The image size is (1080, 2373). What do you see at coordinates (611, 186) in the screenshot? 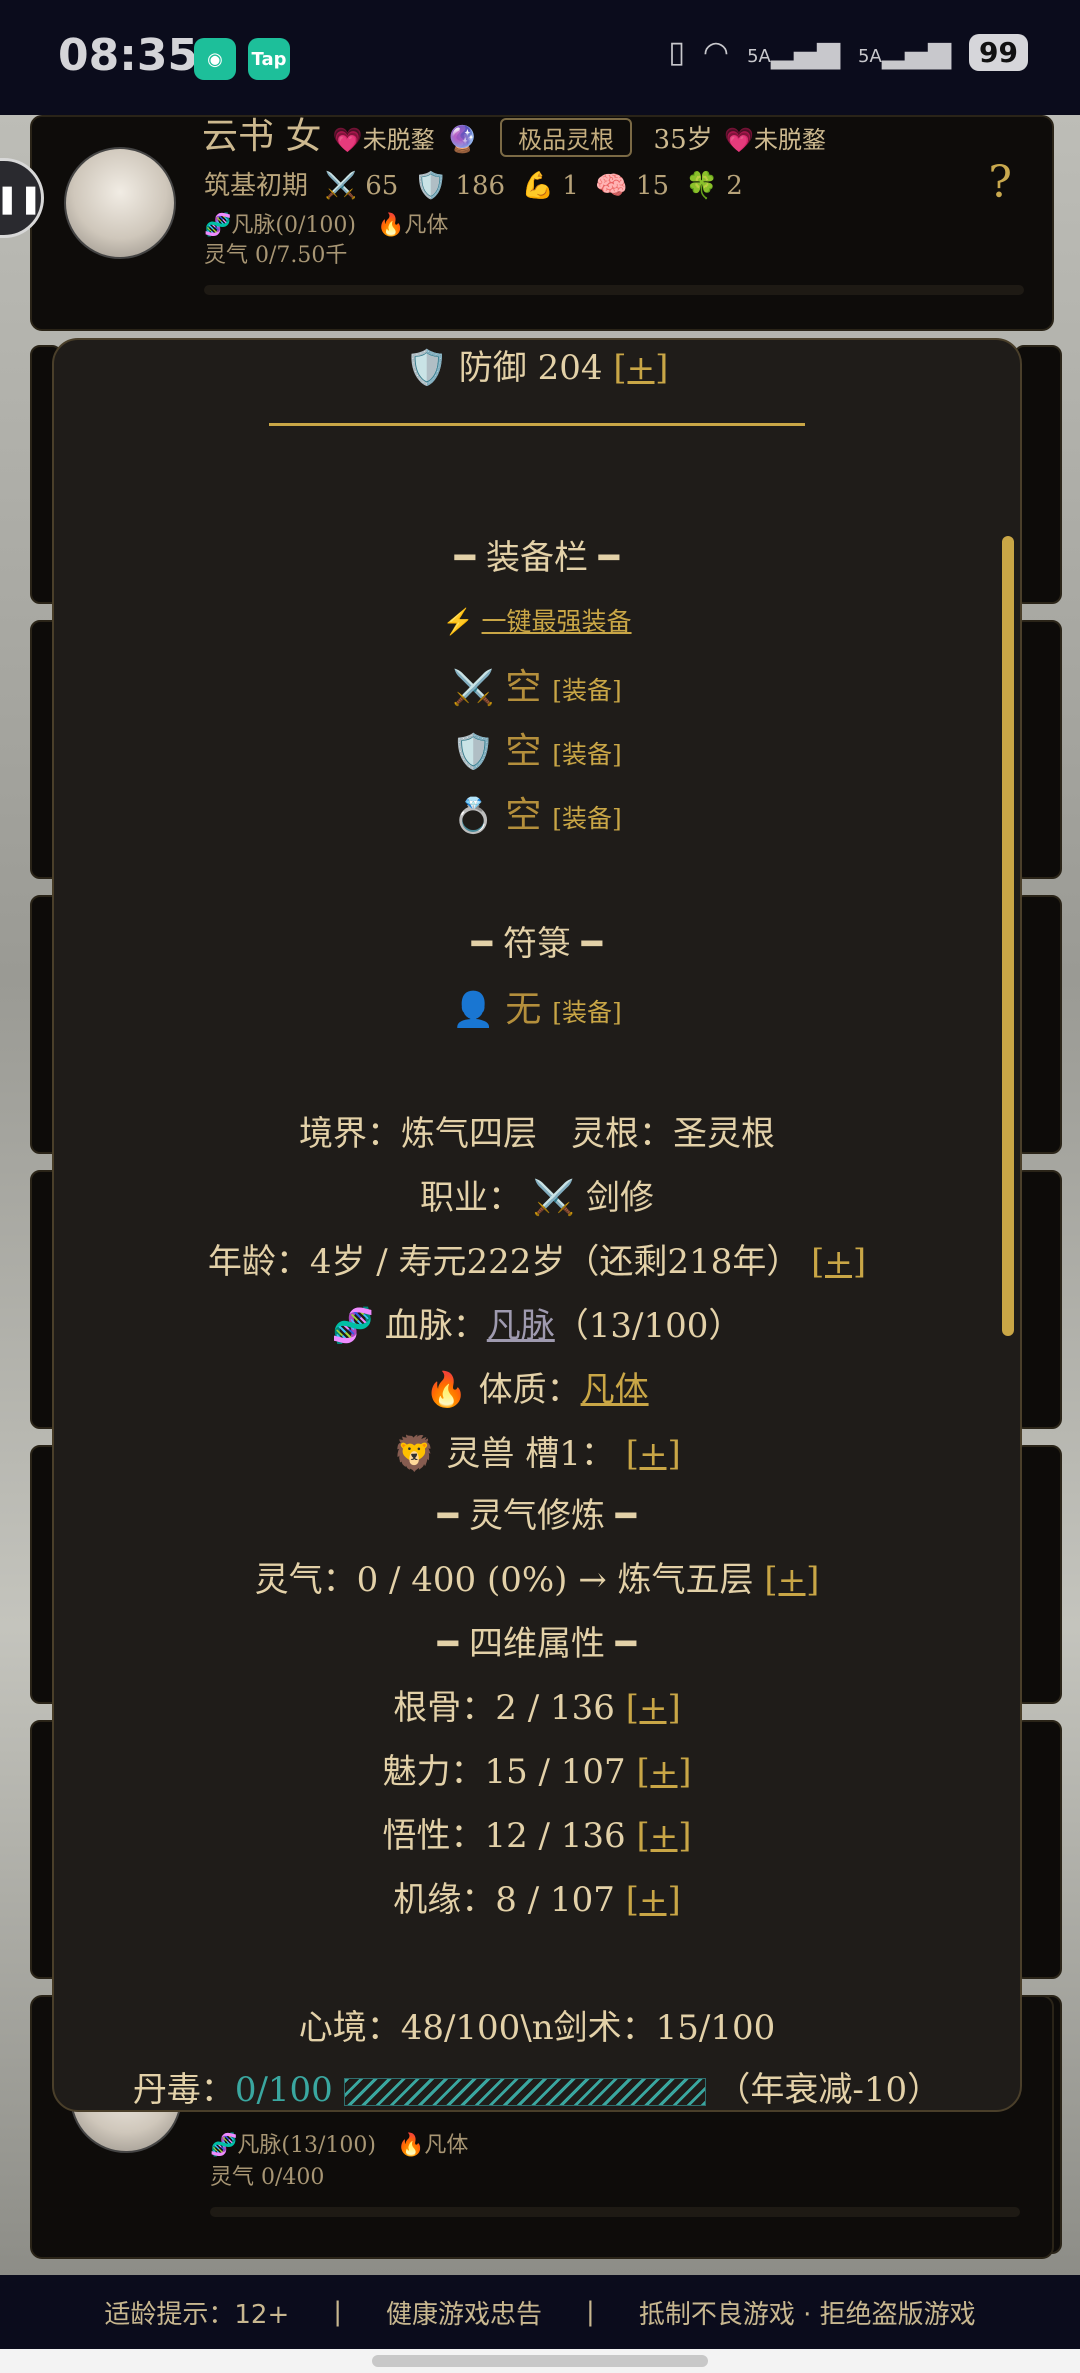
I see `brain-icon: 🧠` at bounding box center [611, 186].